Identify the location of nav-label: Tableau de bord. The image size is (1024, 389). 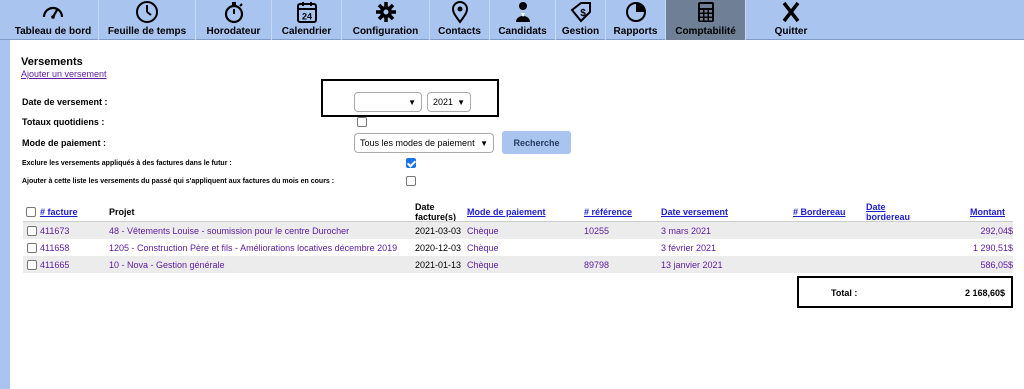
(53, 31).